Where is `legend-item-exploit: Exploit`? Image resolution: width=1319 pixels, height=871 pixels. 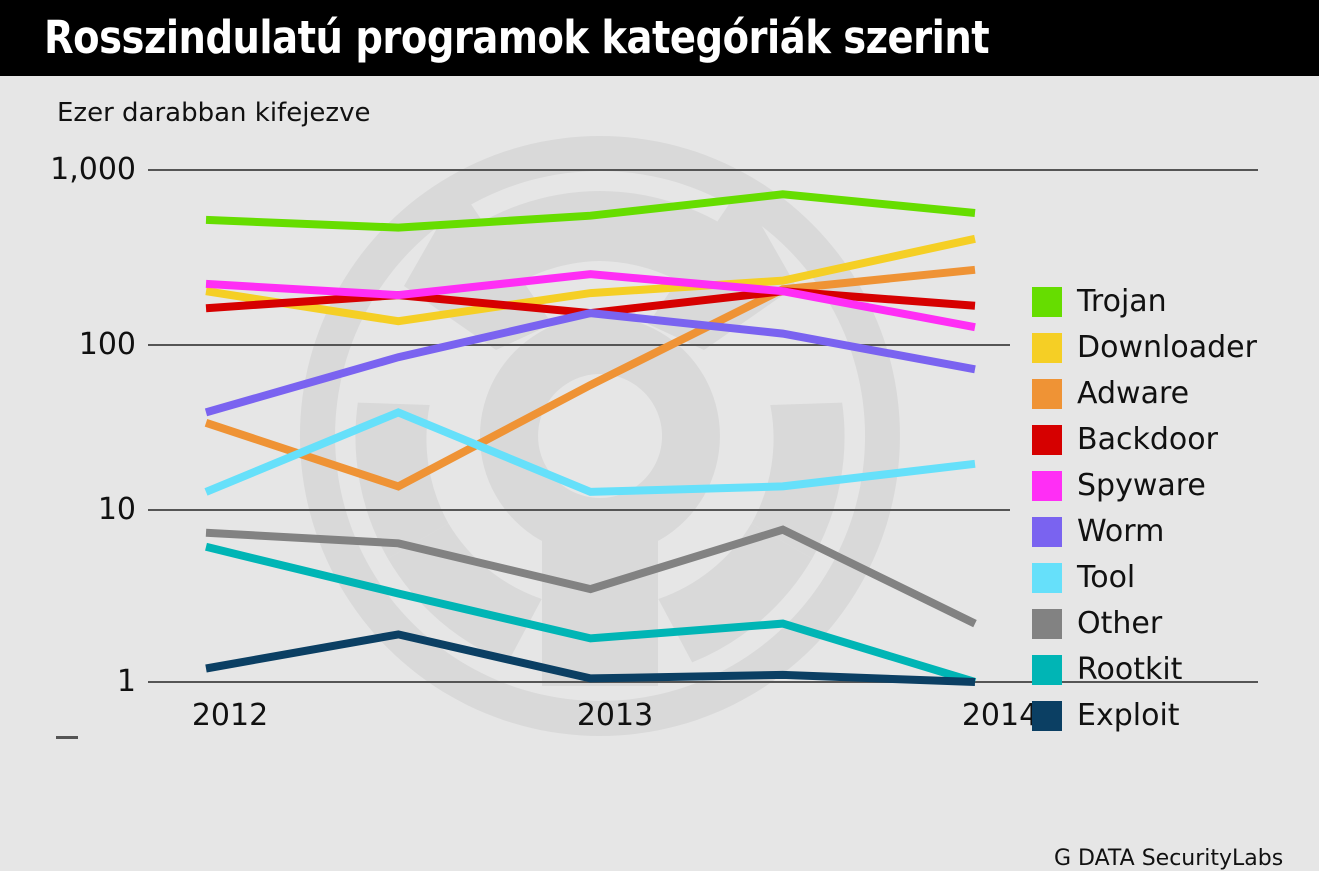
legend-item-exploit: Exploit is located at coordinates (1167, 716).